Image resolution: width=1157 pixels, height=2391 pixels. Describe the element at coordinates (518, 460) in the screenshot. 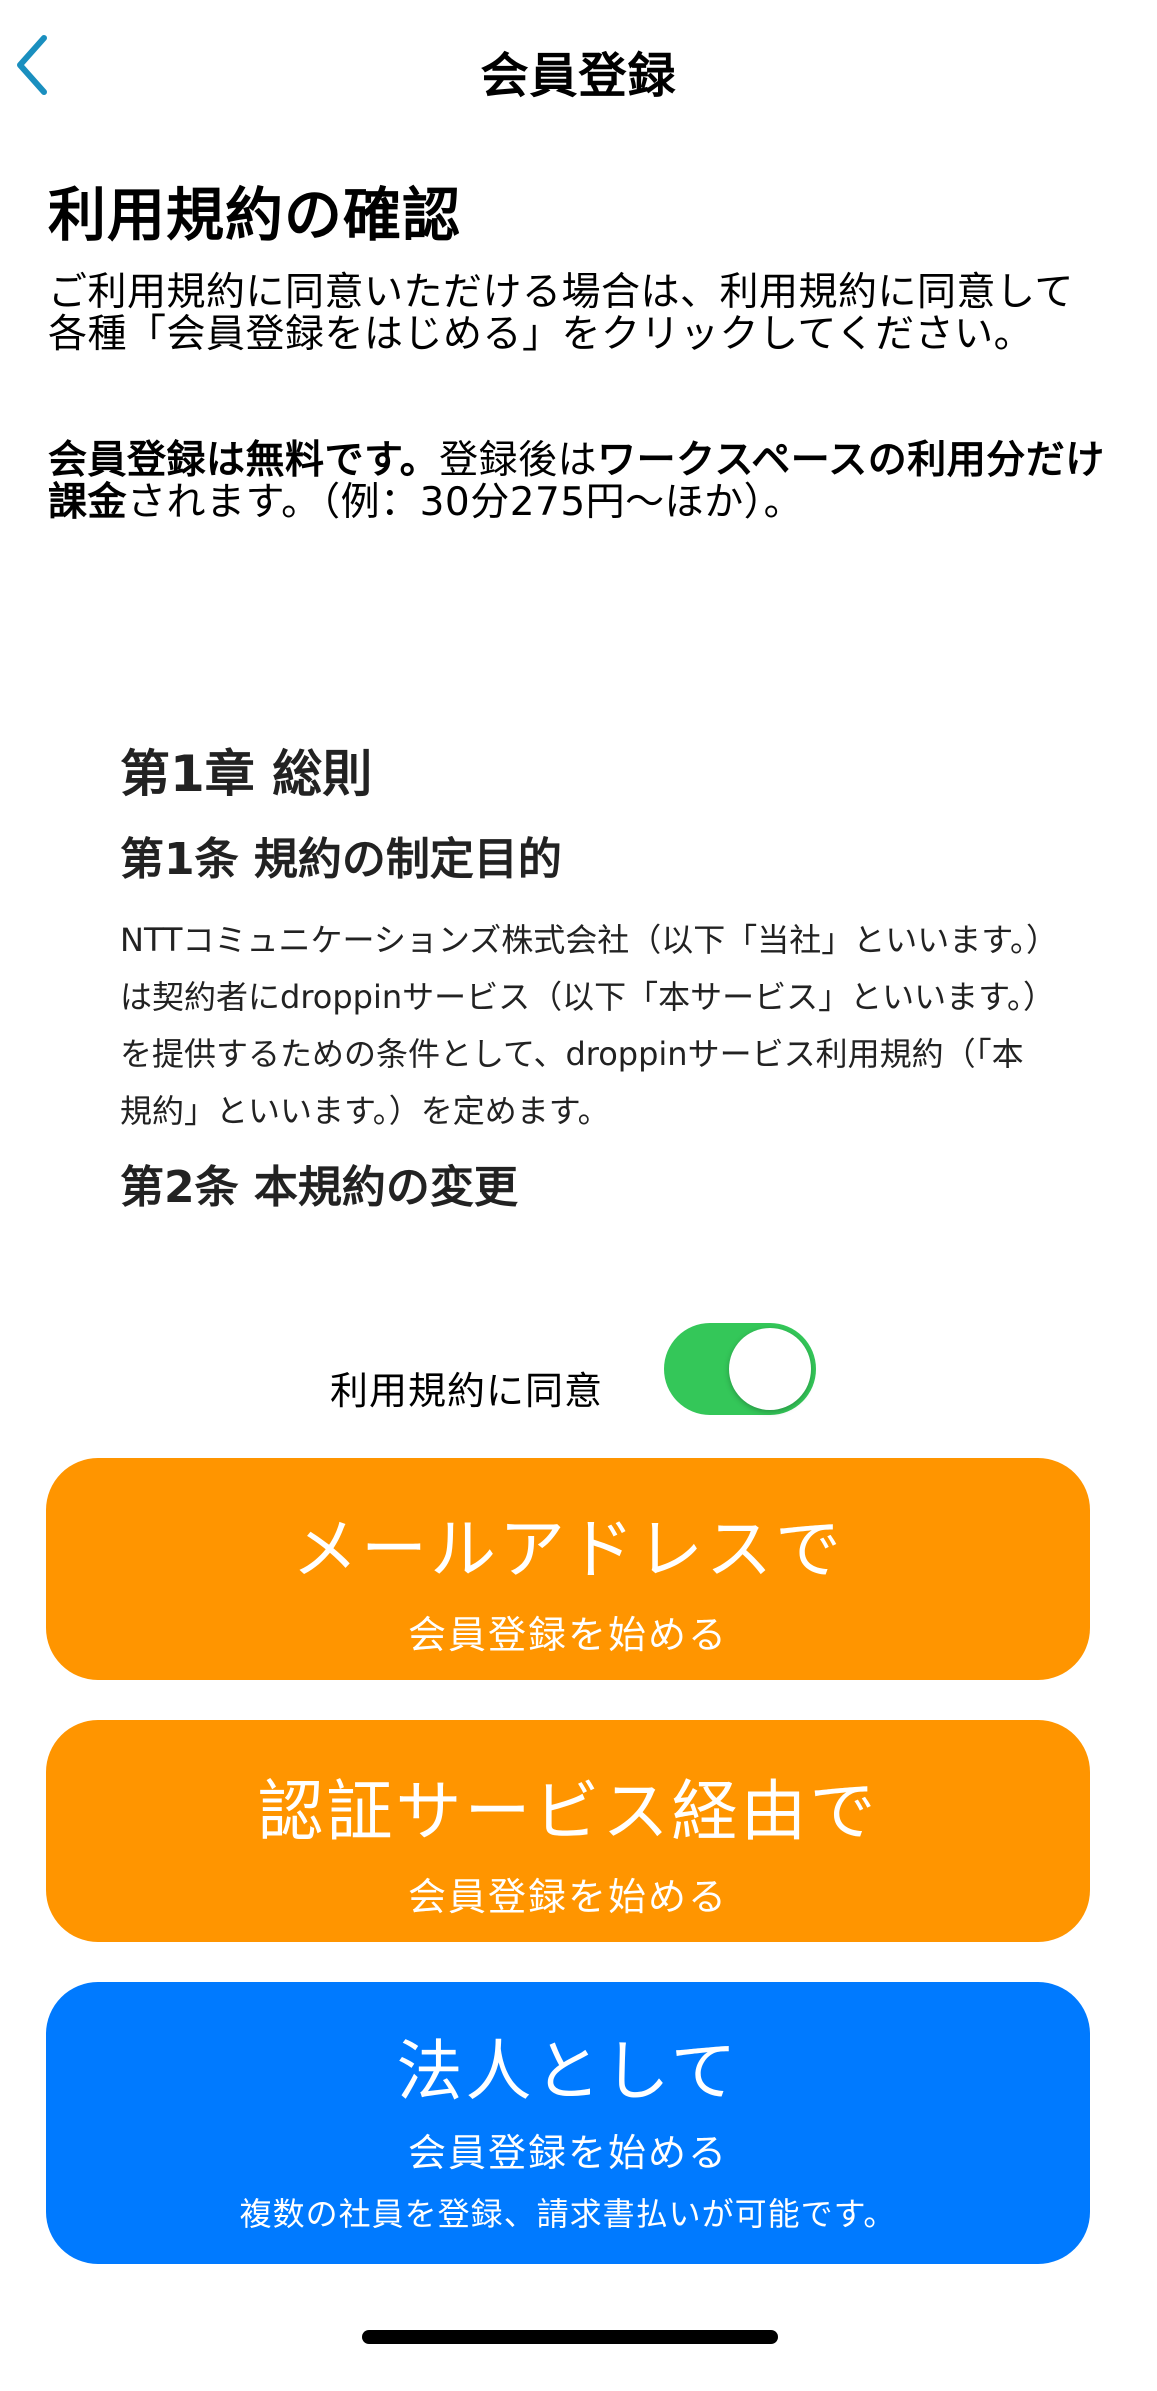

I see `fee-after-text: 登録後は` at that location.